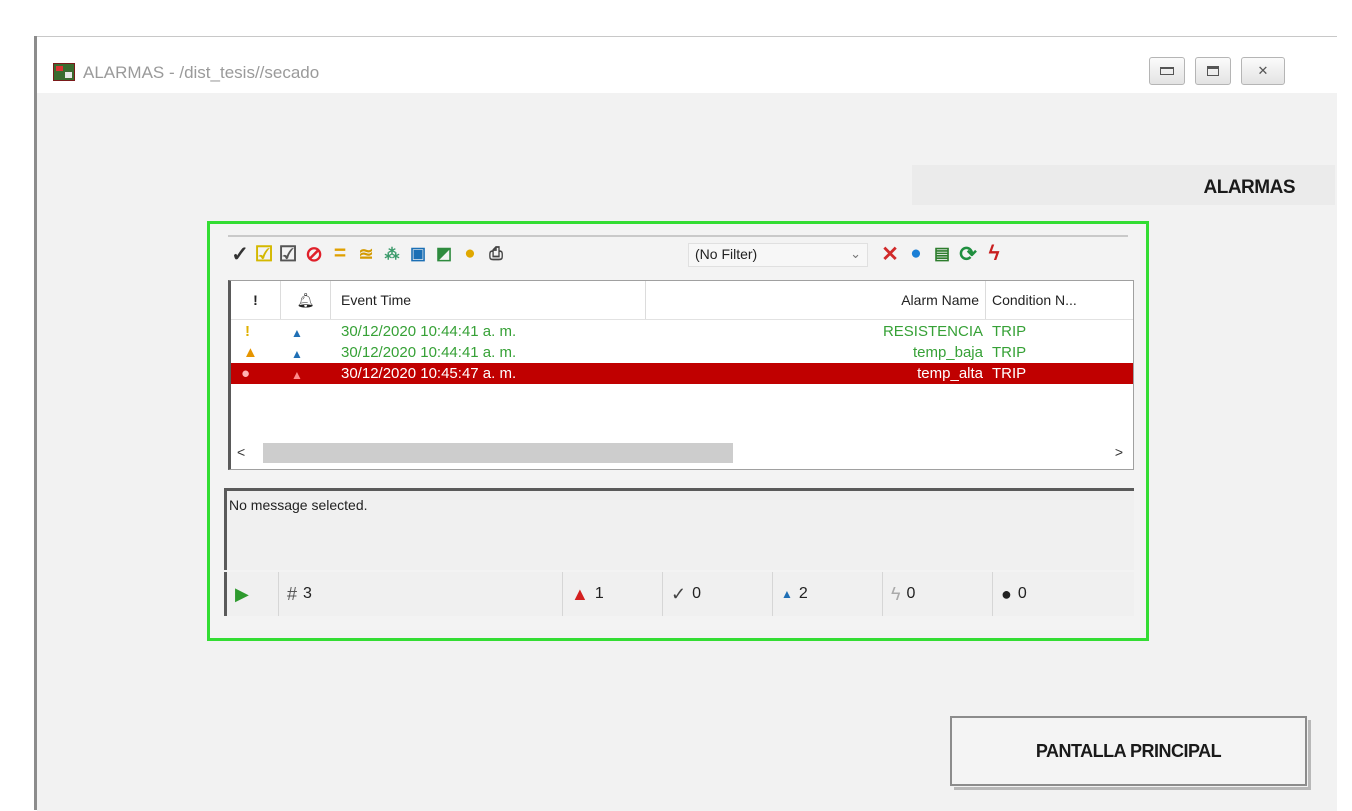 This screenshot has width=1352, height=811. What do you see at coordinates (968, 254) in the screenshot?
I see `refresh-icon: ⟳` at bounding box center [968, 254].